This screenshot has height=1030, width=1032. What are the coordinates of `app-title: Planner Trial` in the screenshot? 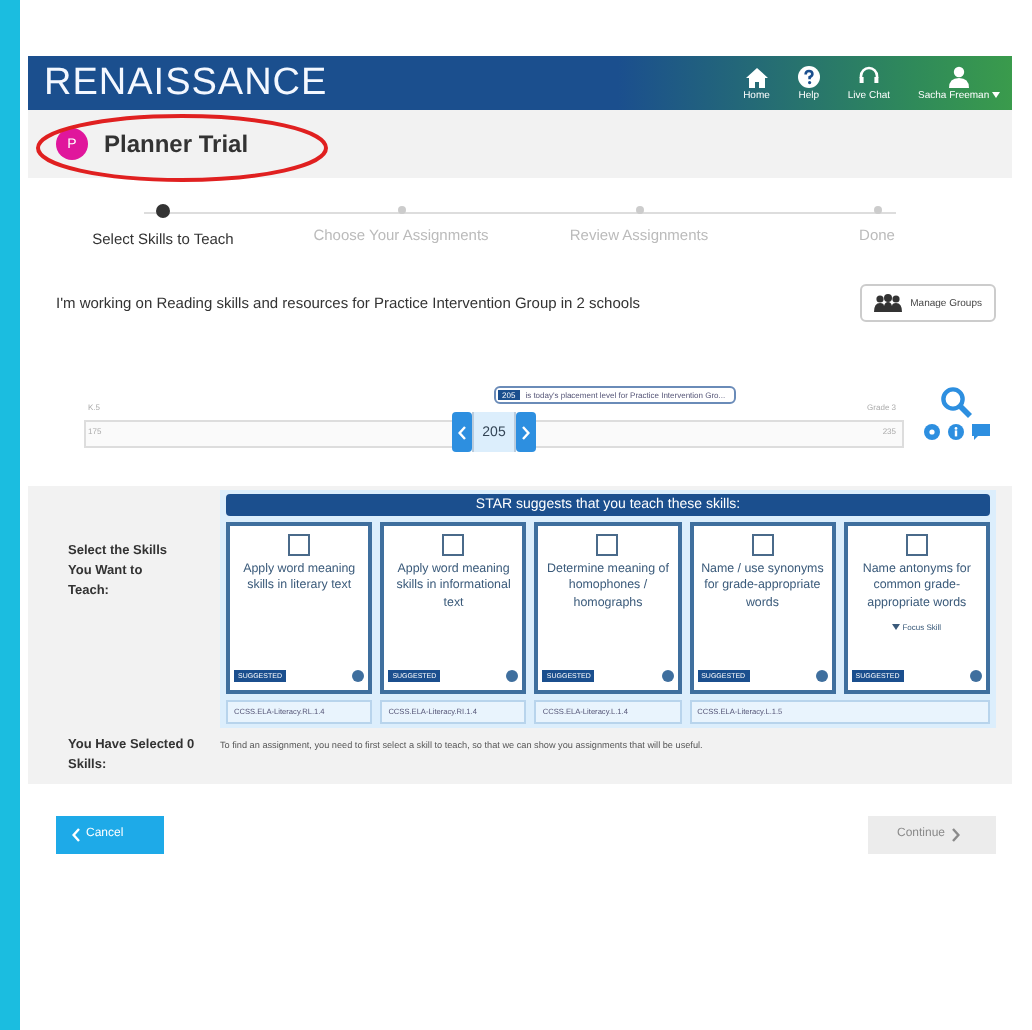 It's located at (176, 144).